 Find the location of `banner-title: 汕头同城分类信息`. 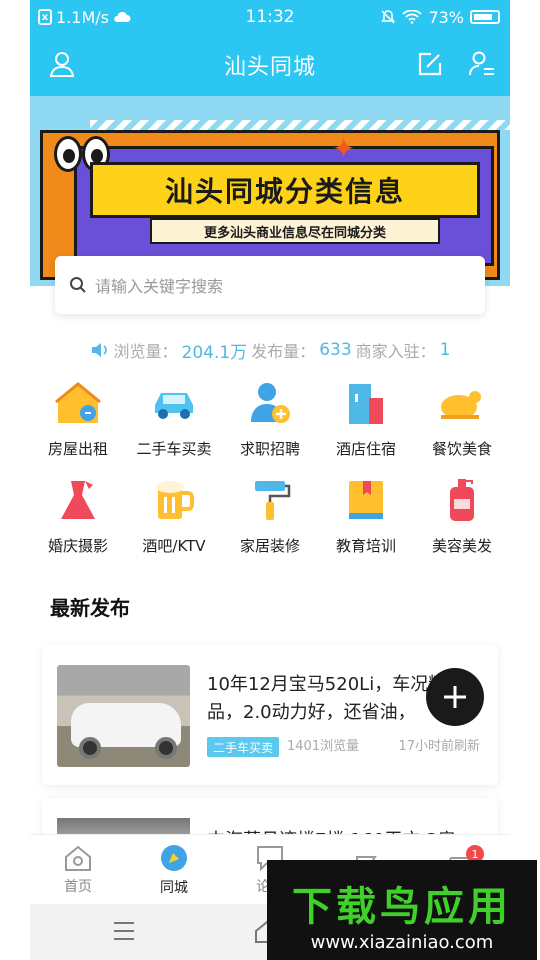

banner-title: 汕头同城分类信息 is located at coordinates (285, 190).